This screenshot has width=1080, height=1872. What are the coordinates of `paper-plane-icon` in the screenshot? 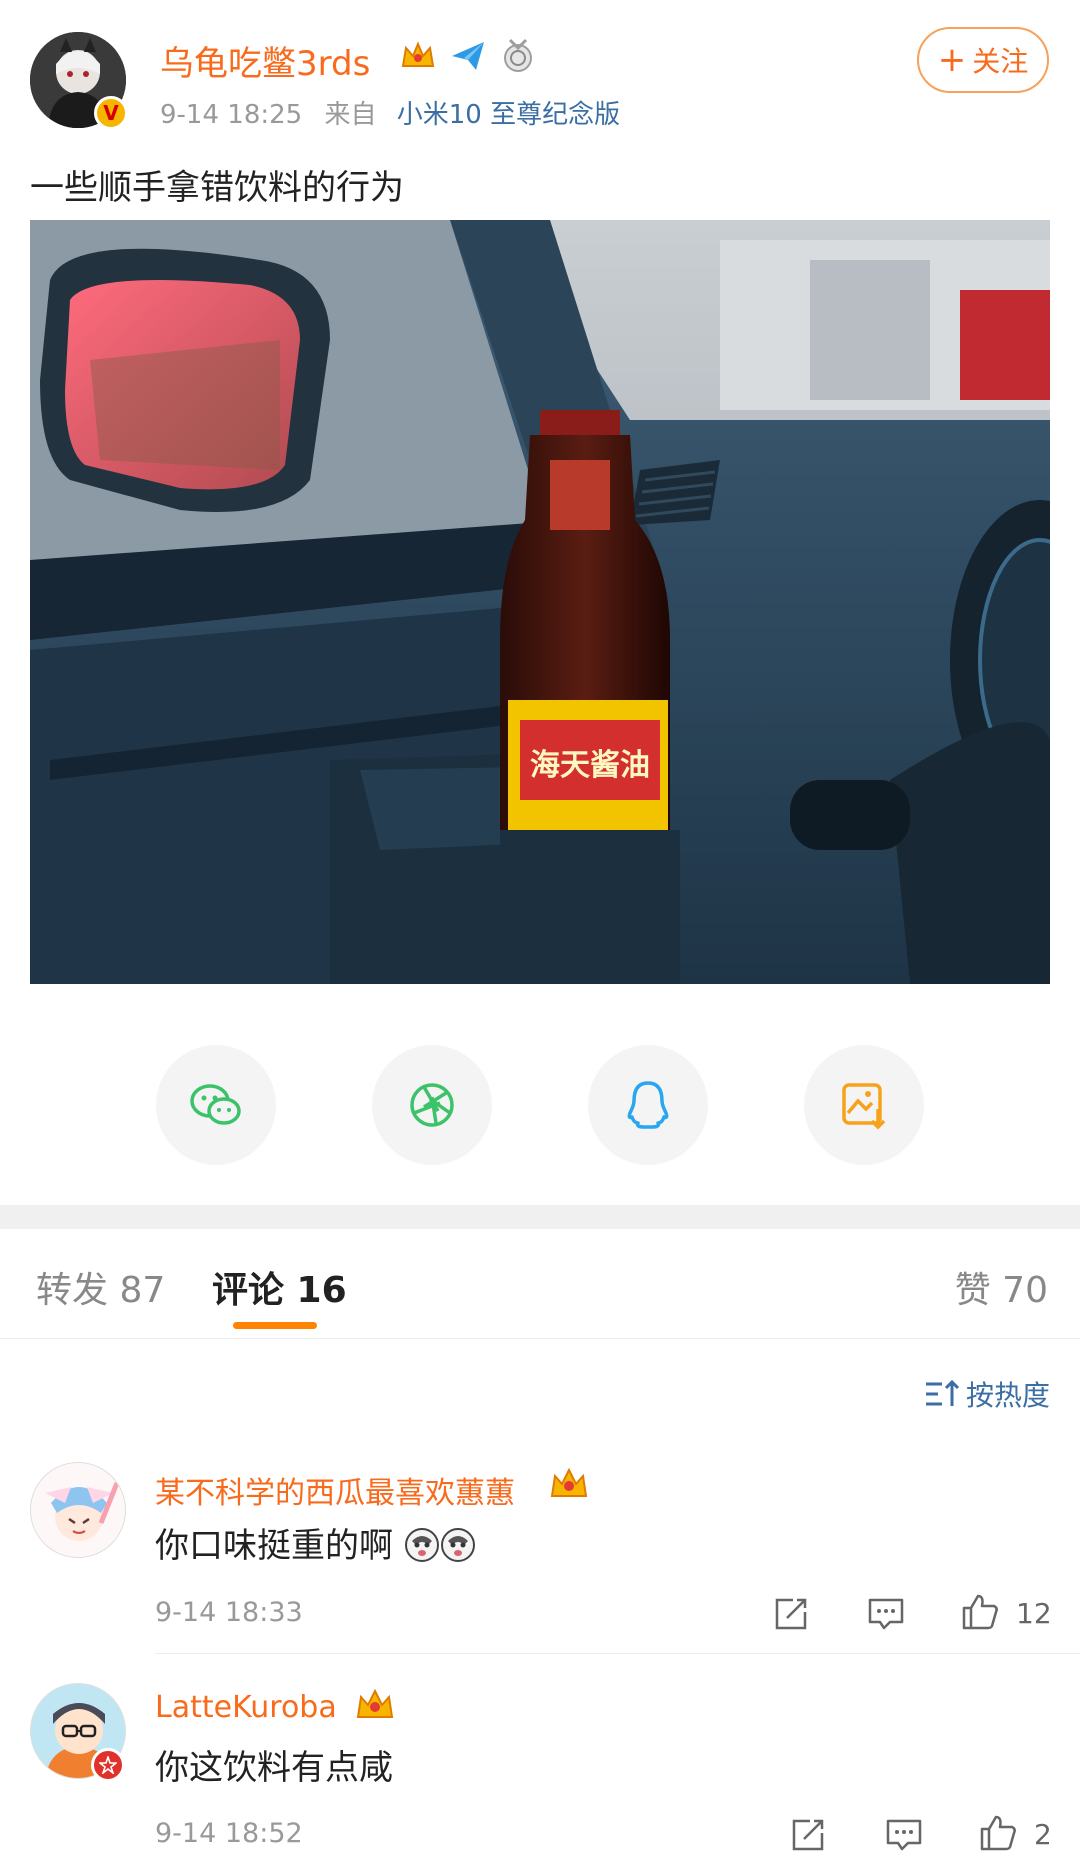 It's located at (468, 56).